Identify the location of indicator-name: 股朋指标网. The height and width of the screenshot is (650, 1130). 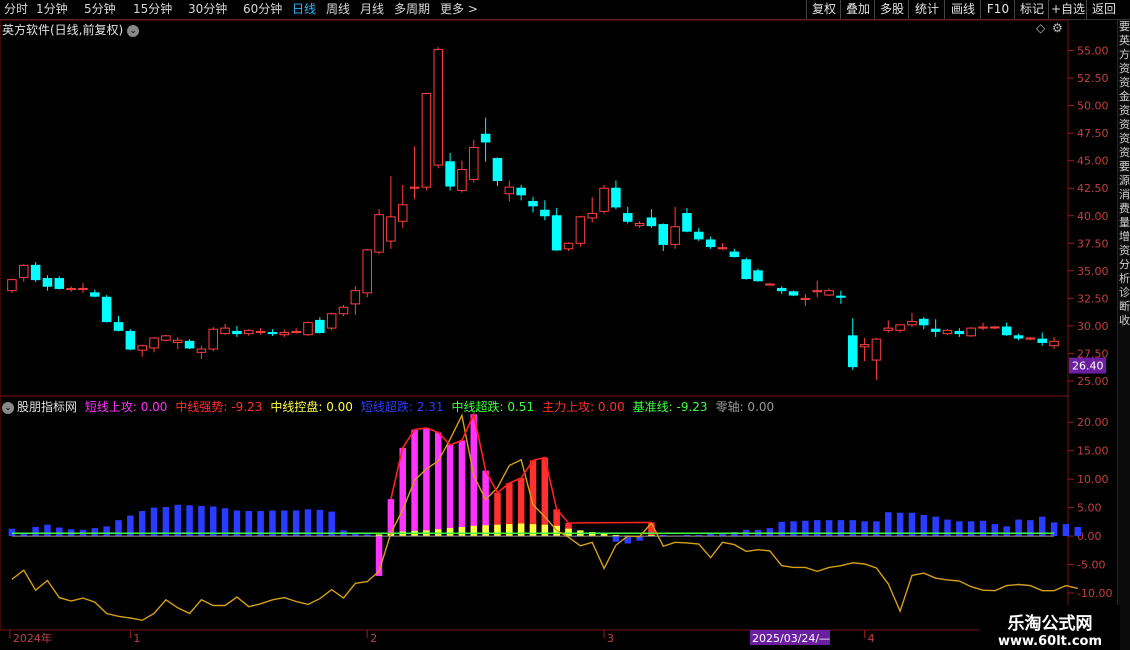
(47, 407).